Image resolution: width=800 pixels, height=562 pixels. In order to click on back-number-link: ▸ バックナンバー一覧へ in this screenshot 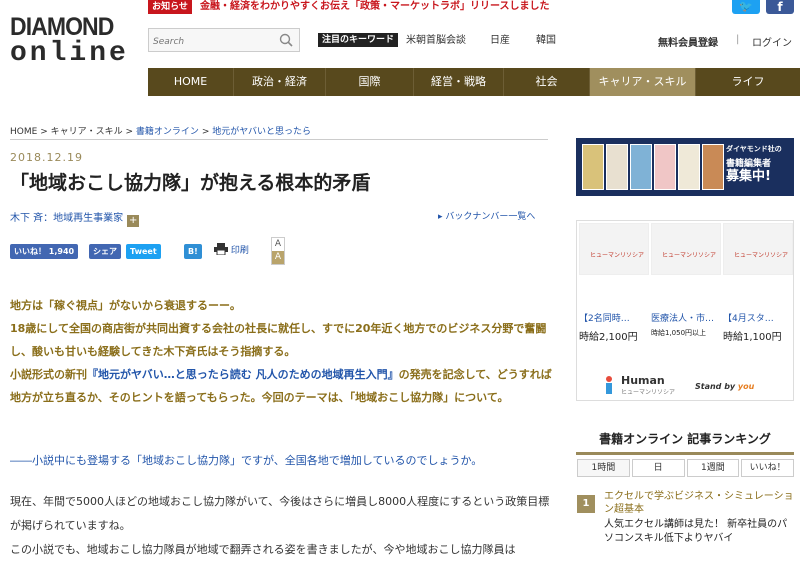, I will do `click(486, 215)`.